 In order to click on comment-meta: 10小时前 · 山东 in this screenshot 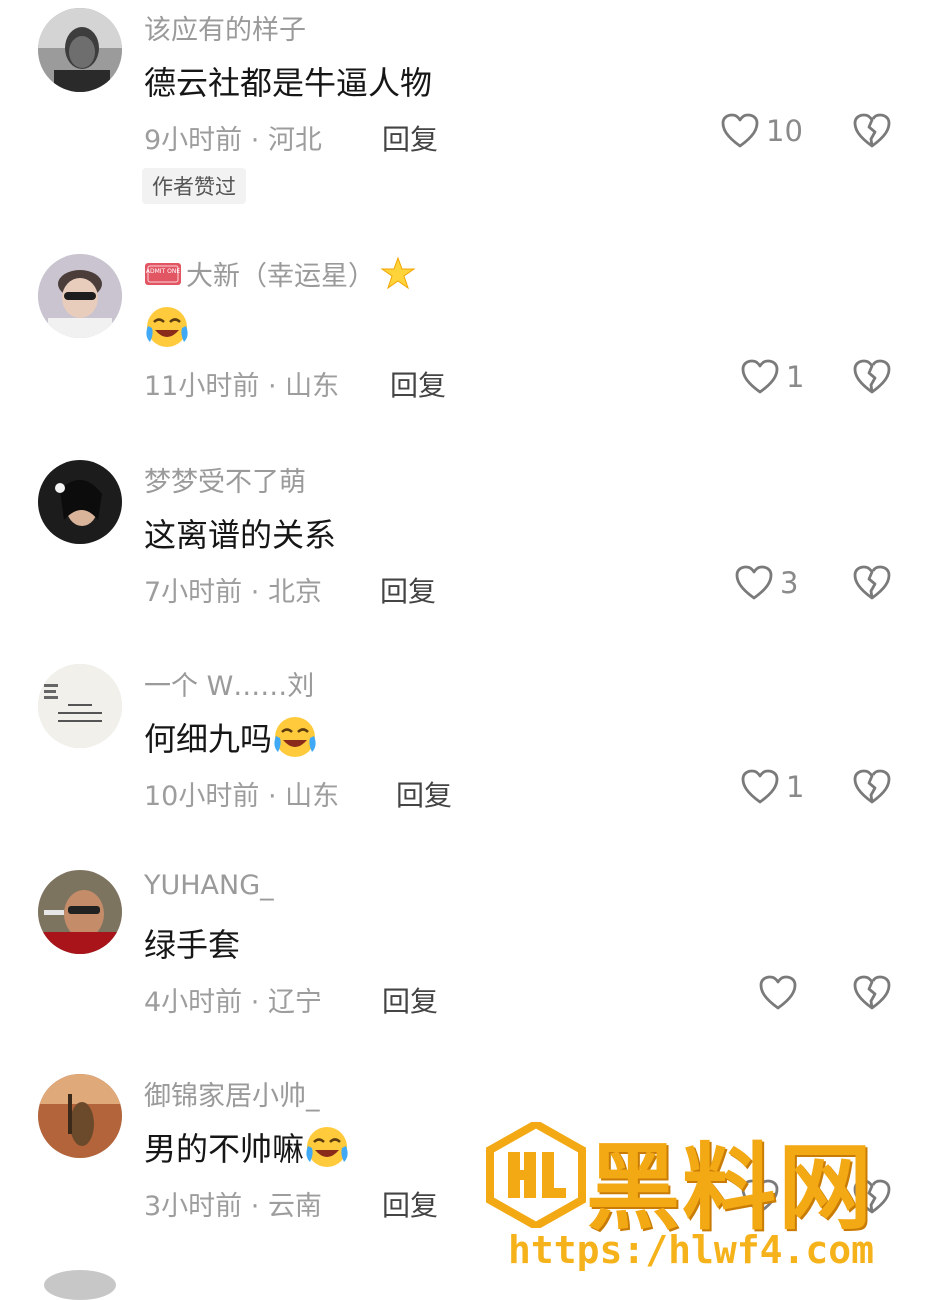, I will do `click(242, 796)`.